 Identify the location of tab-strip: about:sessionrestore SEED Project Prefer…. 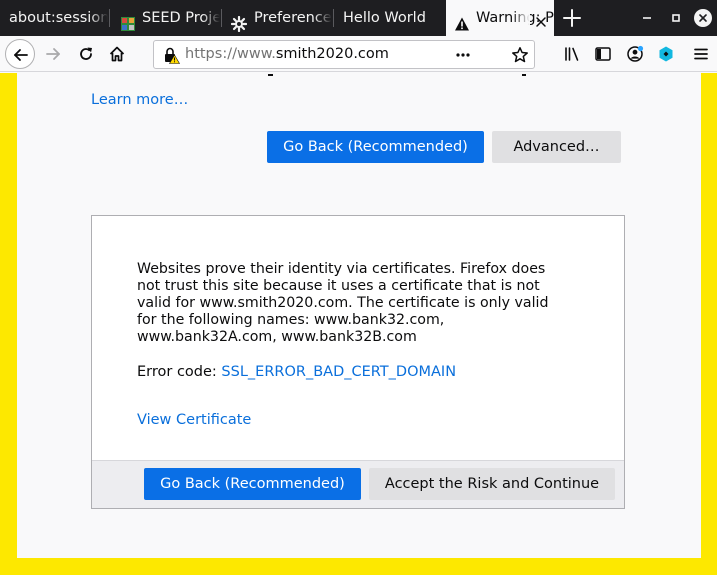
(358, 18).